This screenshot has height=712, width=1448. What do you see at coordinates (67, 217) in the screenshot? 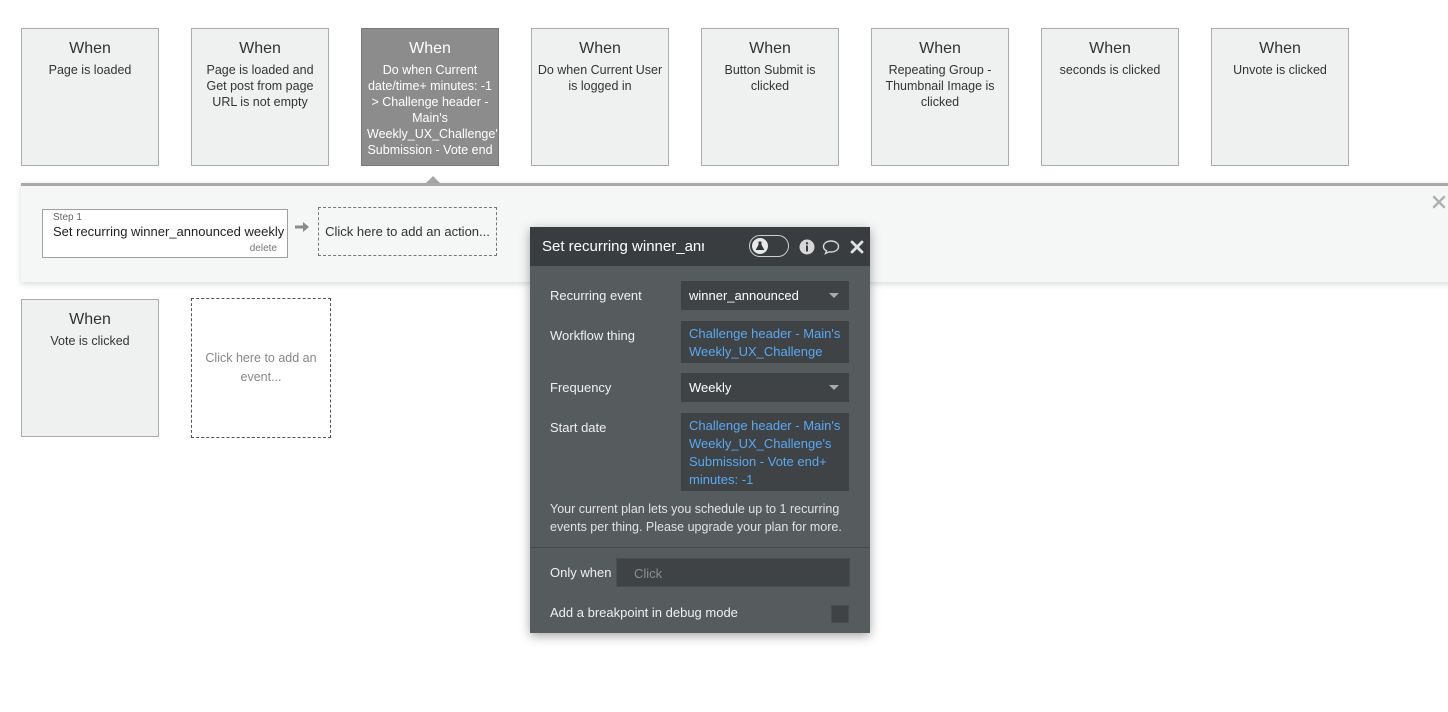
I see `step-number-label: Step 1` at bounding box center [67, 217].